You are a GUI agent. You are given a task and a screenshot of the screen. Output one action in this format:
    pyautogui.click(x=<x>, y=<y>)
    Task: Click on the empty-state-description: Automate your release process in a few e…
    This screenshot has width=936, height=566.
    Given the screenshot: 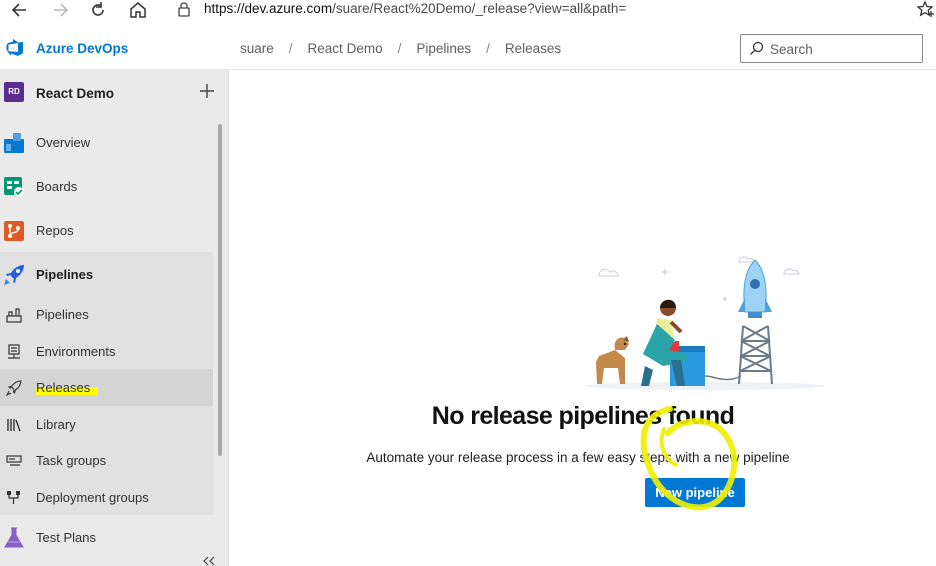 What is the action you would take?
    pyautogui.click(x=578, y=457)
    